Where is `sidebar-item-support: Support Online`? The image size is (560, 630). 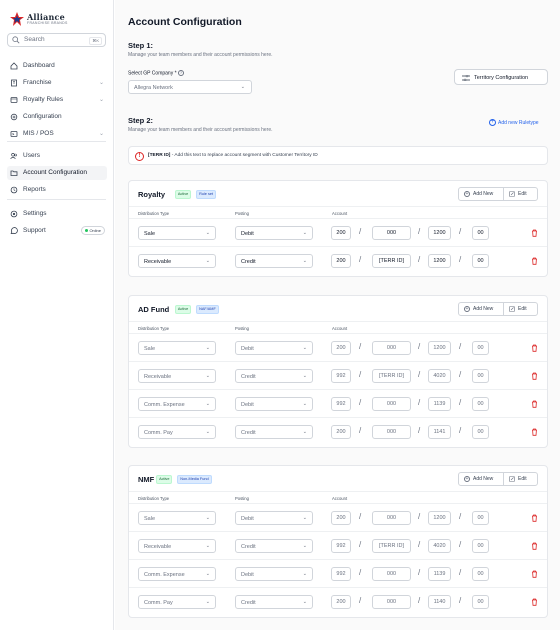 sidebar-item-support: Support Online is located at coordinates (58, 231).